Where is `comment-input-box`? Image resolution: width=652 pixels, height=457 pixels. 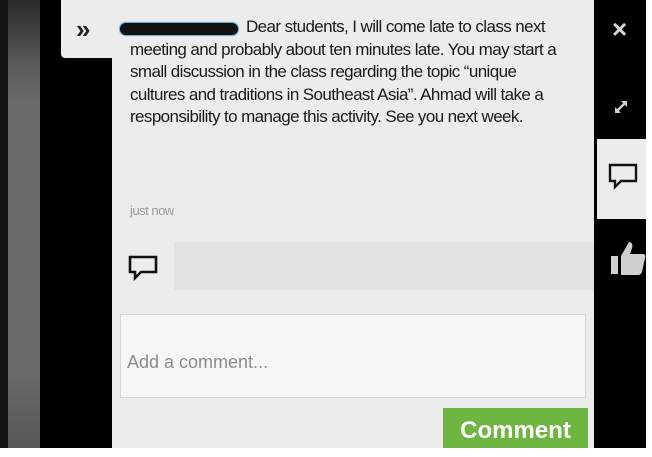
comment-input-box is located at coordinates (353, 356).